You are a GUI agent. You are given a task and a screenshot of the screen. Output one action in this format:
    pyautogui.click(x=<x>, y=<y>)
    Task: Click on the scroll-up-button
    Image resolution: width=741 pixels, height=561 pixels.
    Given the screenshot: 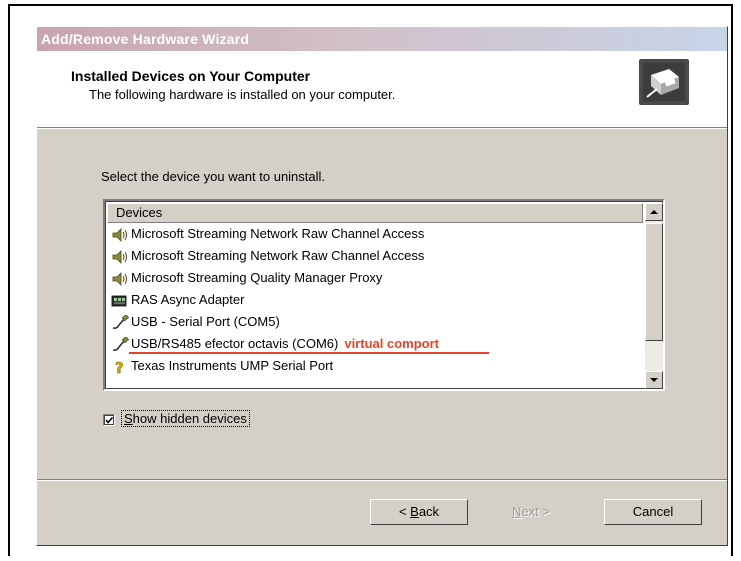 What is the action you would take?
    pyautogui.click(x=654, y=212)
    